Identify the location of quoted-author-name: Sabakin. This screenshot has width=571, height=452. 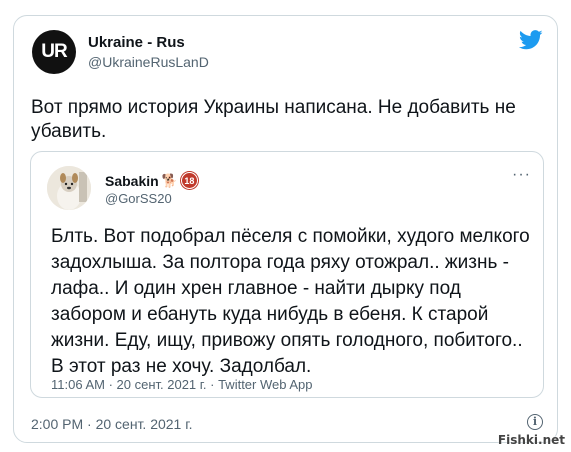
(132, 181).